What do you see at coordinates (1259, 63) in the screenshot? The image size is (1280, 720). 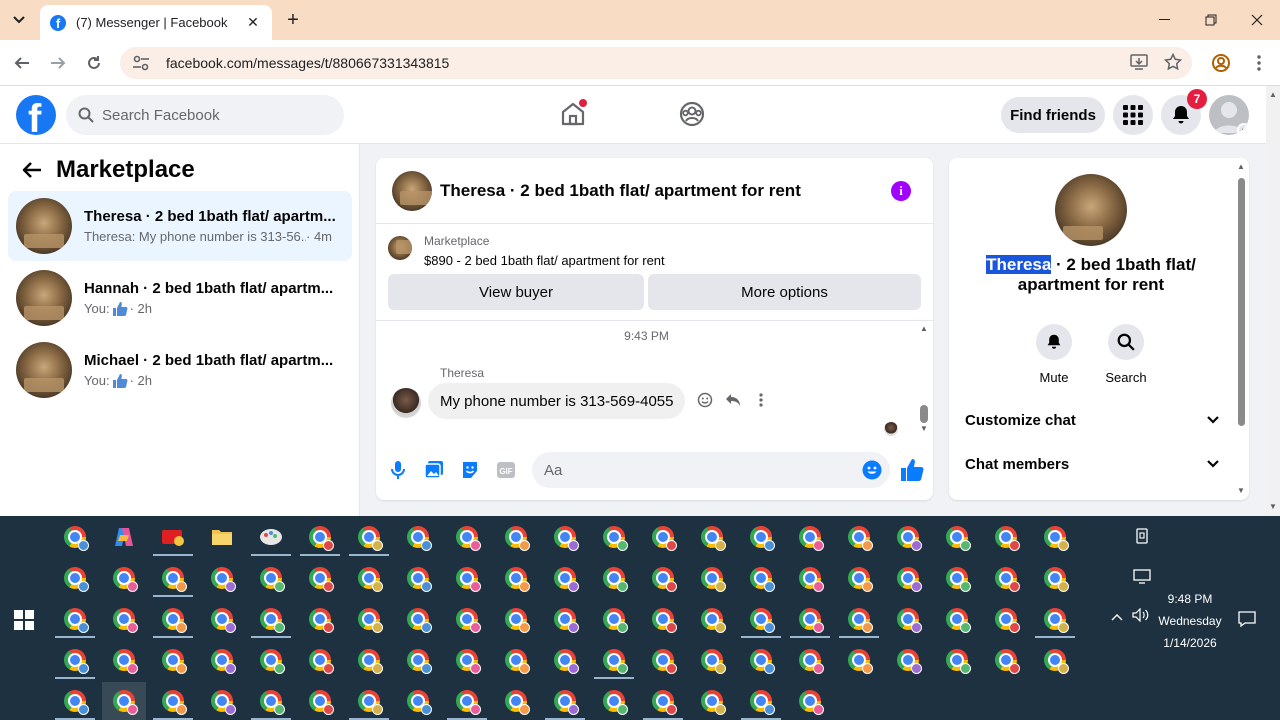 I see `chrome-menu-icon` at bounding box center [1259, 63].